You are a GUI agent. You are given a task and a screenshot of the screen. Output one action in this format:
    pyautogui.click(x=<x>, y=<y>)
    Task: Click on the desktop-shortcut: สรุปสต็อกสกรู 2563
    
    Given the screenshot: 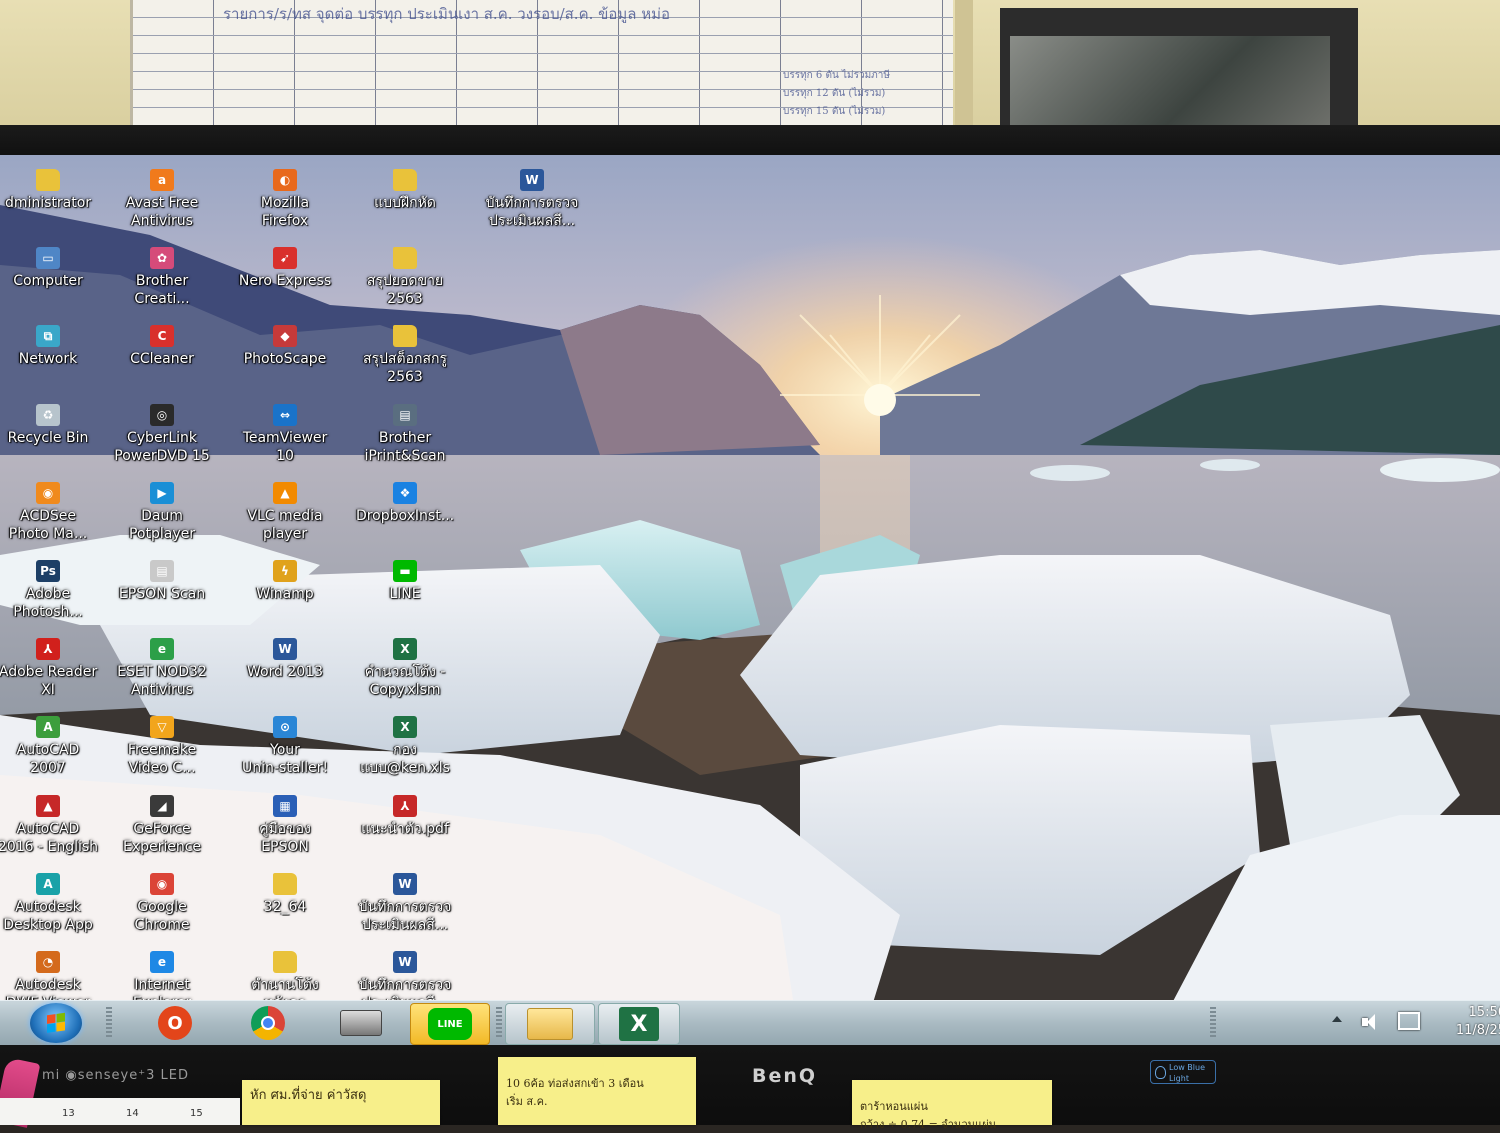 What is the action you would take?
    pyautogui.click(x=405, y=355)
    